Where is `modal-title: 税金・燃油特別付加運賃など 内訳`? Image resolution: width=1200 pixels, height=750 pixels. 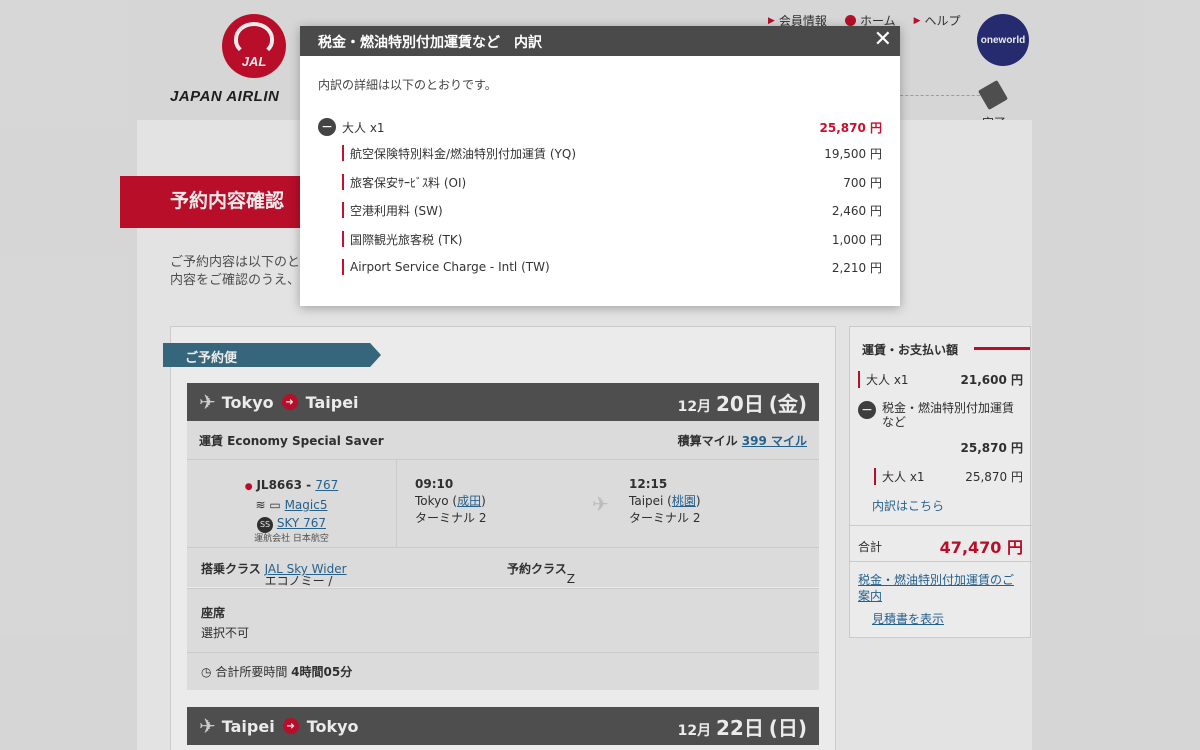 modal-title: 税金・燃油特別付加運賃など 内訳 is located at coordinates (430, 43).